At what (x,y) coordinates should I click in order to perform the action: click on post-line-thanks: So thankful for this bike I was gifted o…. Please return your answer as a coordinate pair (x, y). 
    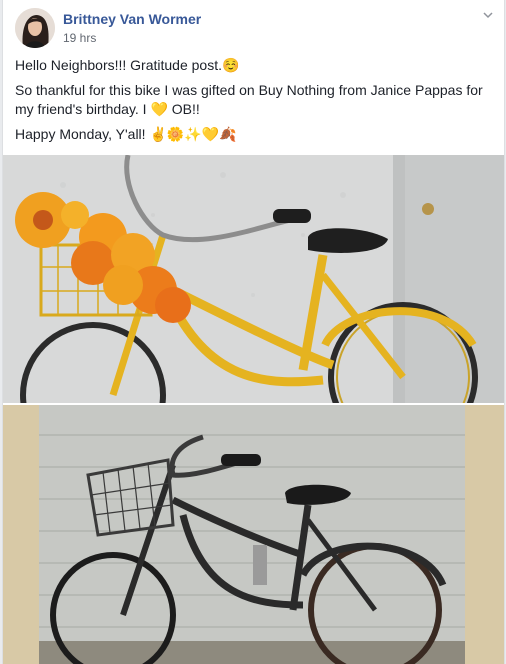
    Looking at the image, I should click on (249, 99).